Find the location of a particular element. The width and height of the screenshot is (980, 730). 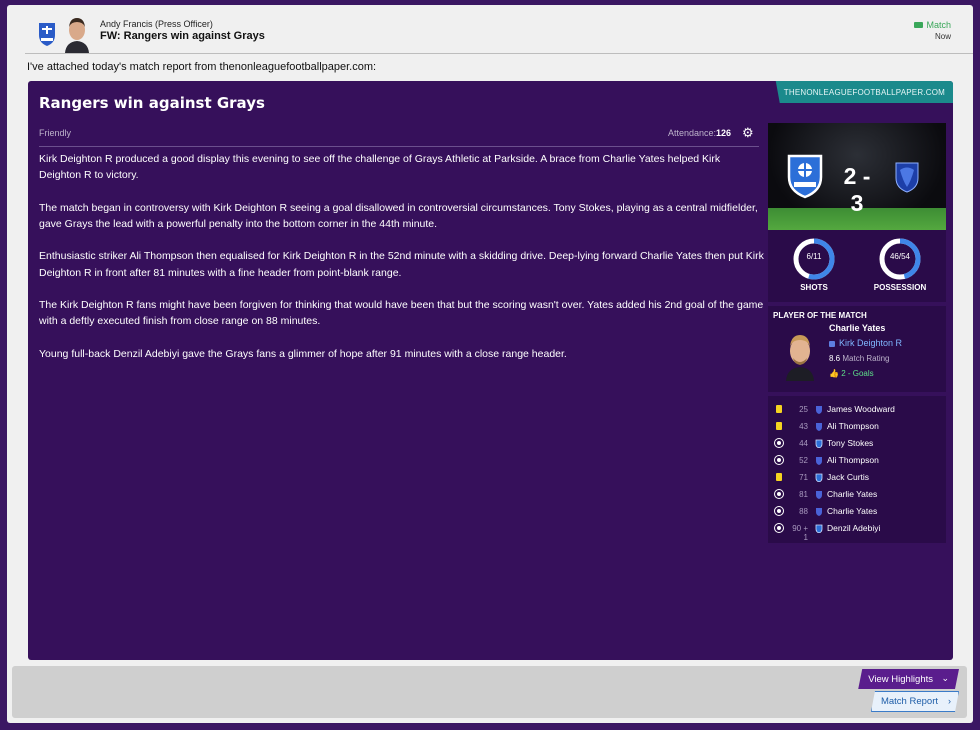

potm-rating-label: Match Rating is located at coordinates (866, 358).